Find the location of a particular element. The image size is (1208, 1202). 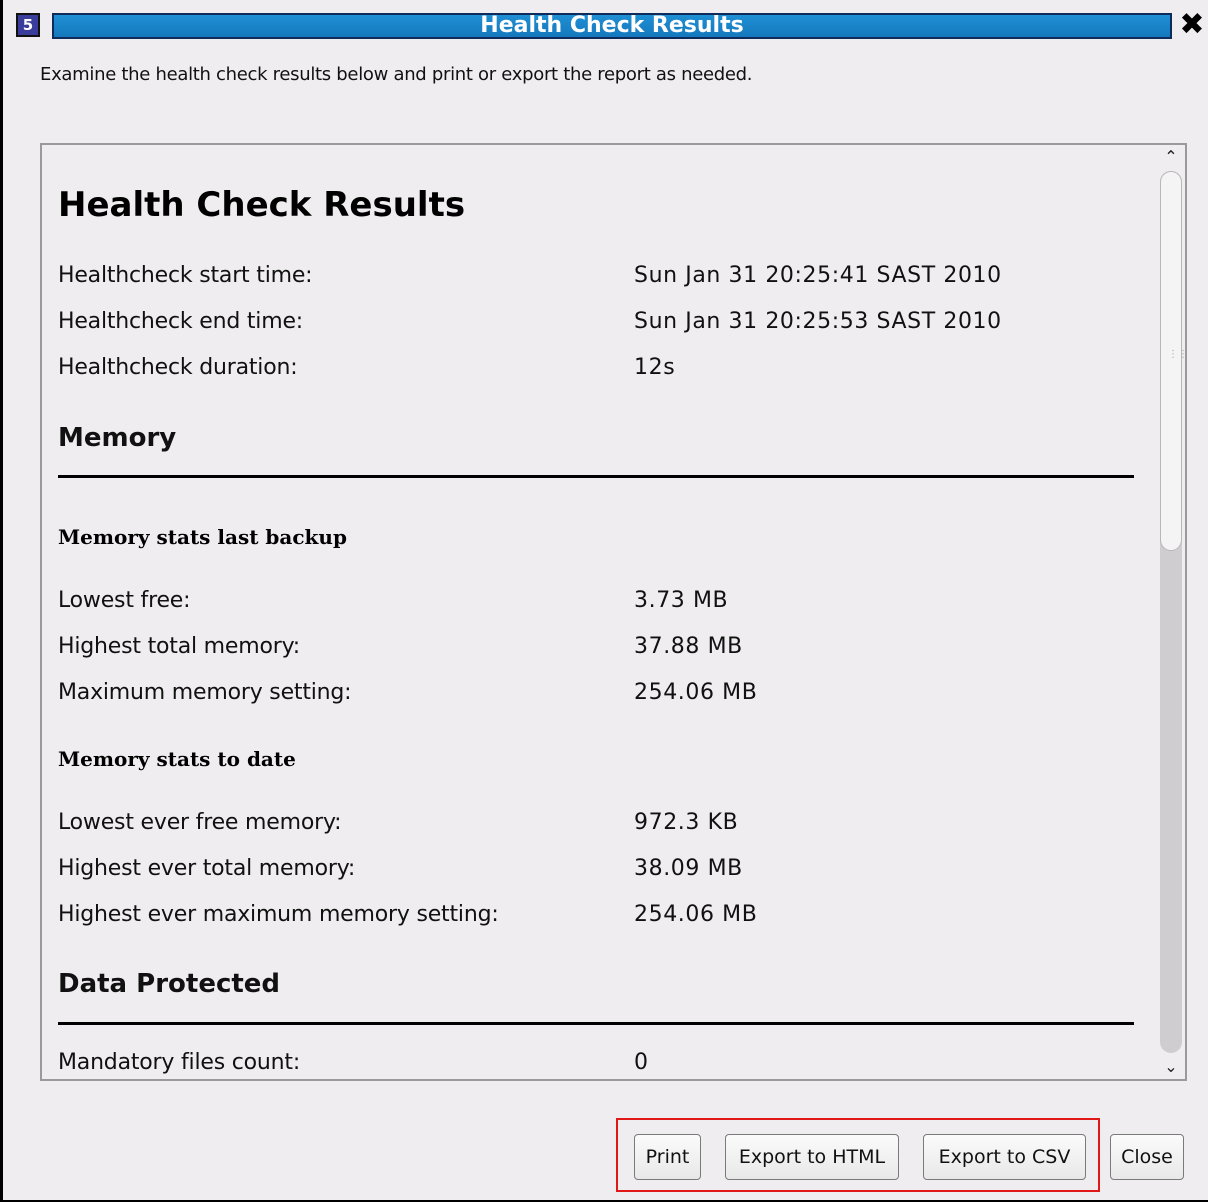

row-label: Mandatory files count: is located at coordinates (179, 1062).